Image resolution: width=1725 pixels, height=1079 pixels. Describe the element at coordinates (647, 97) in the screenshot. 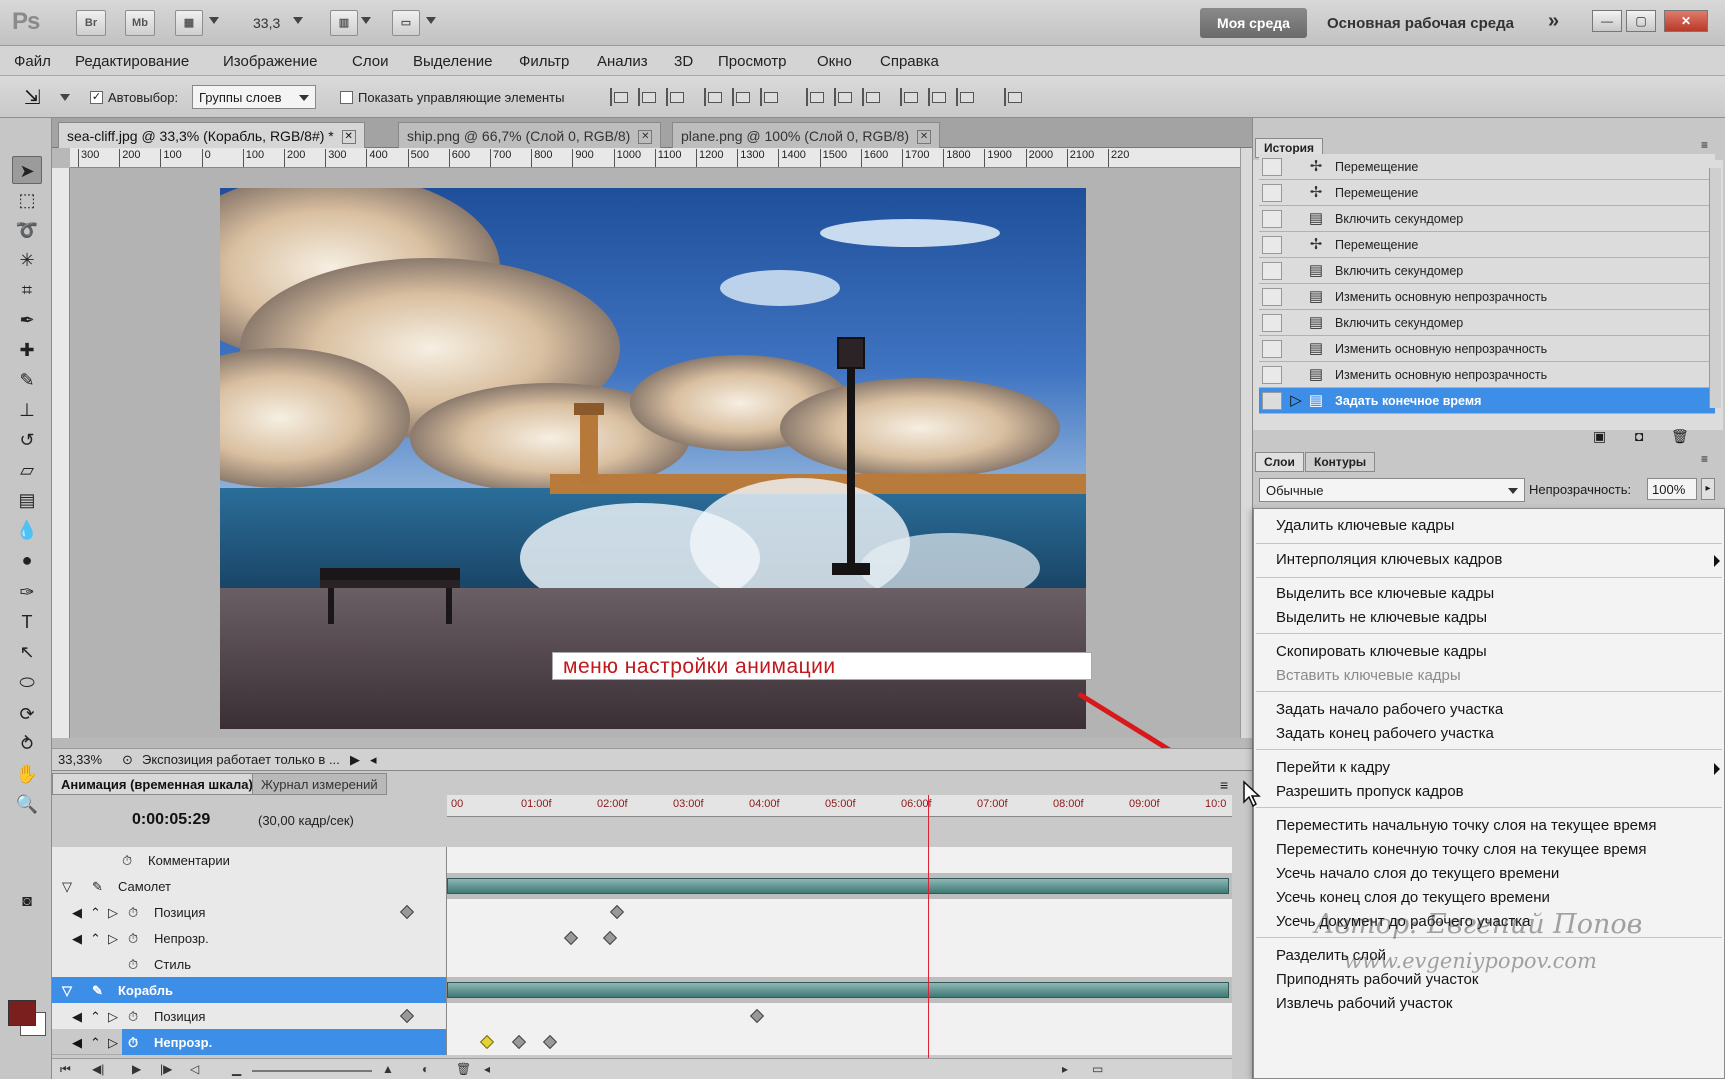

I see `align-vcenter-icon` at that location.